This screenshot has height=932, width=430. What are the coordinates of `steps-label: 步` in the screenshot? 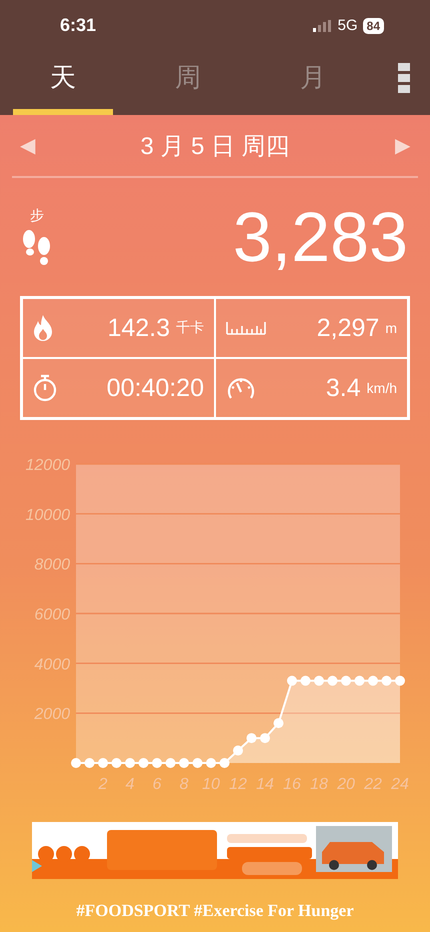 It's located at (37, 216).